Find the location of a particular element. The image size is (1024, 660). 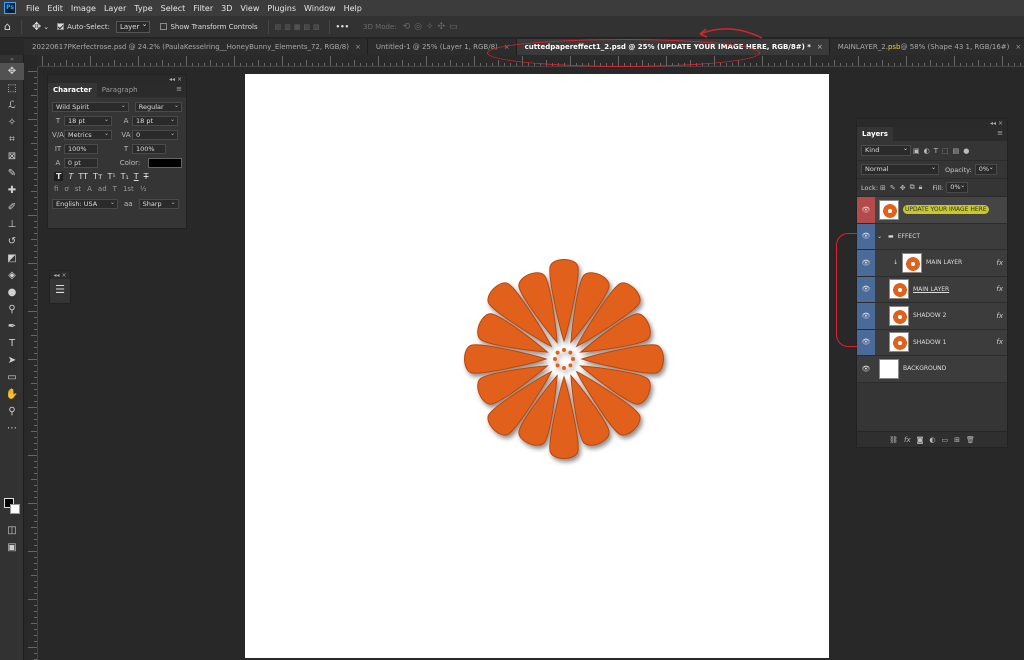

lock-transparent-icon: ⊞ is located at coordinates (883, 188).